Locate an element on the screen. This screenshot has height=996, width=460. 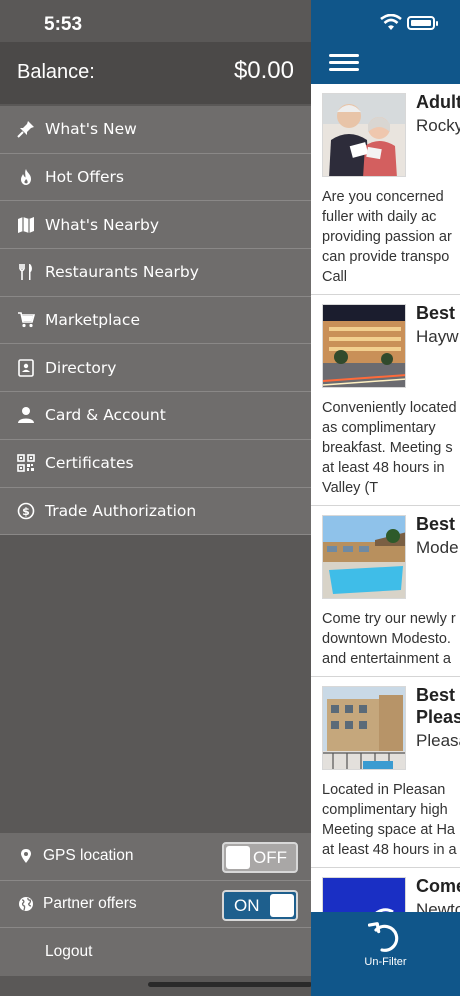
menu-label: Card & Account is located at coordinates (105, 415).